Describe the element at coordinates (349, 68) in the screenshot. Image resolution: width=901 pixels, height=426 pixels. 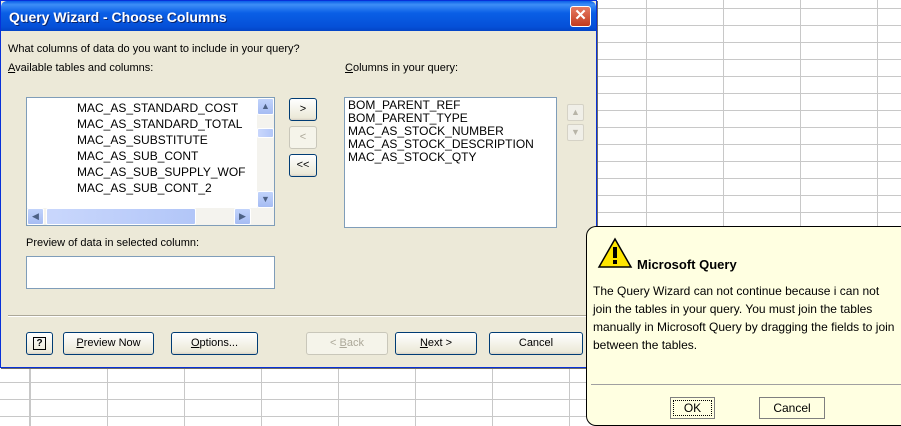
I see `columns-label-accel: C` at that location.